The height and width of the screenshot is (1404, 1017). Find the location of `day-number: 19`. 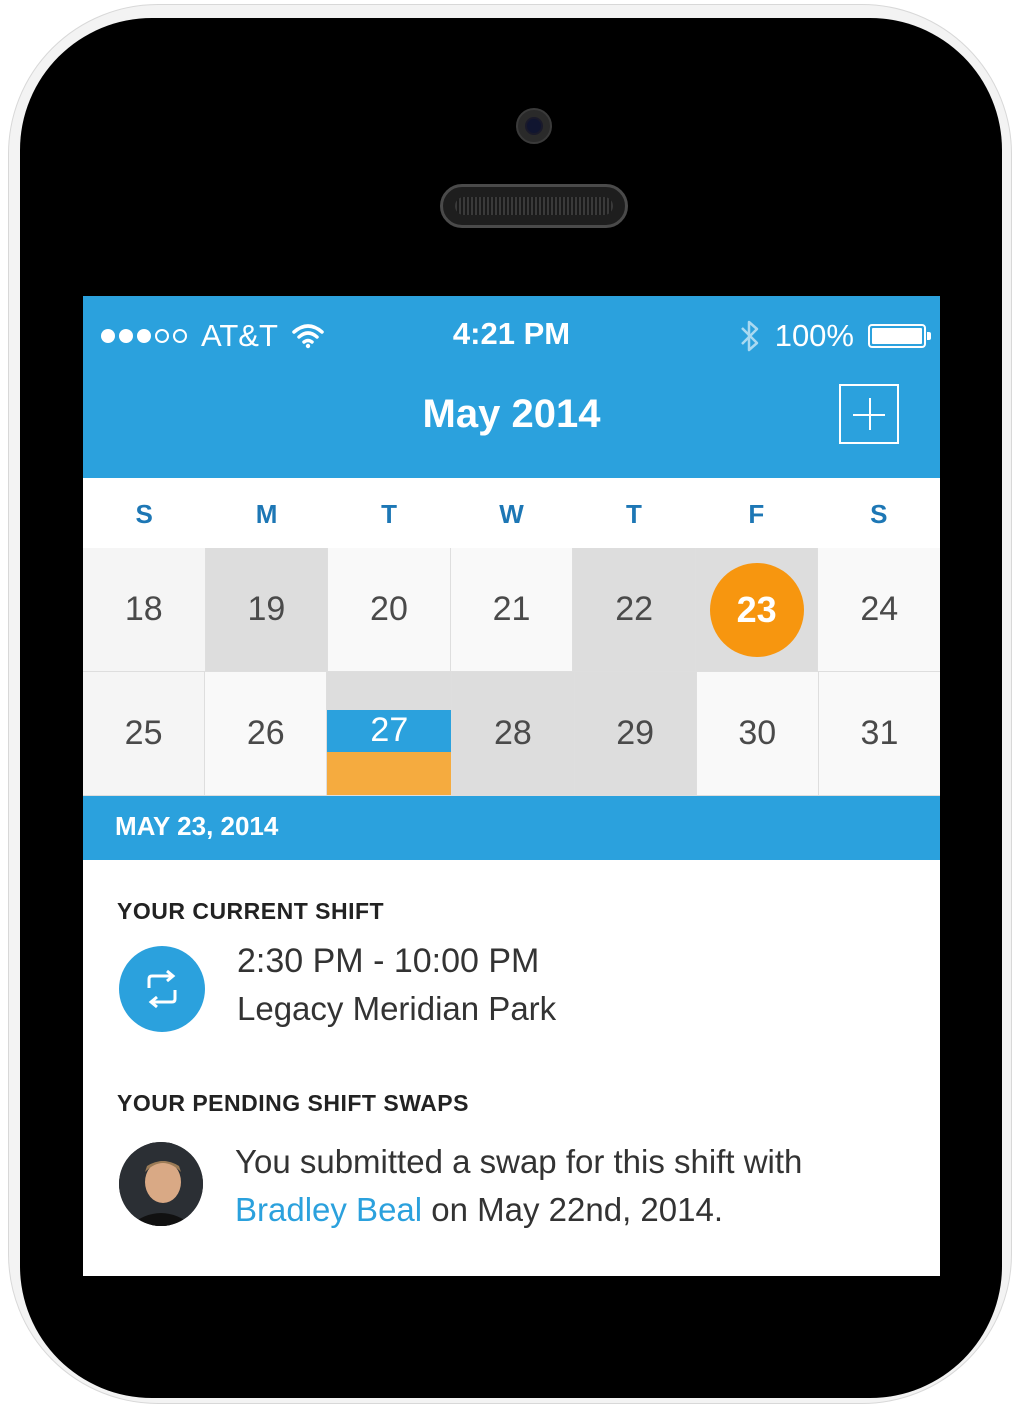

day-number: 19 is located at coordinates (266, 609).